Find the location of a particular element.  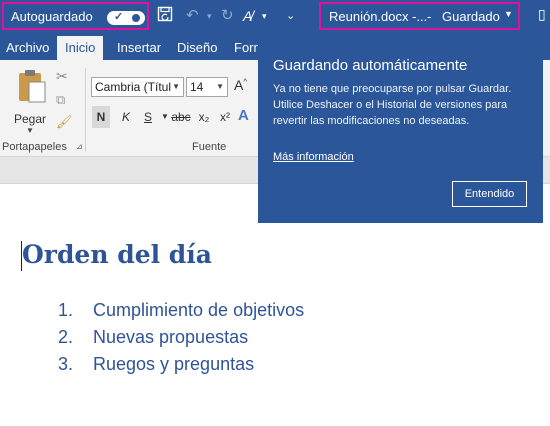

callout-pointer is located at coordinates (402, 41).